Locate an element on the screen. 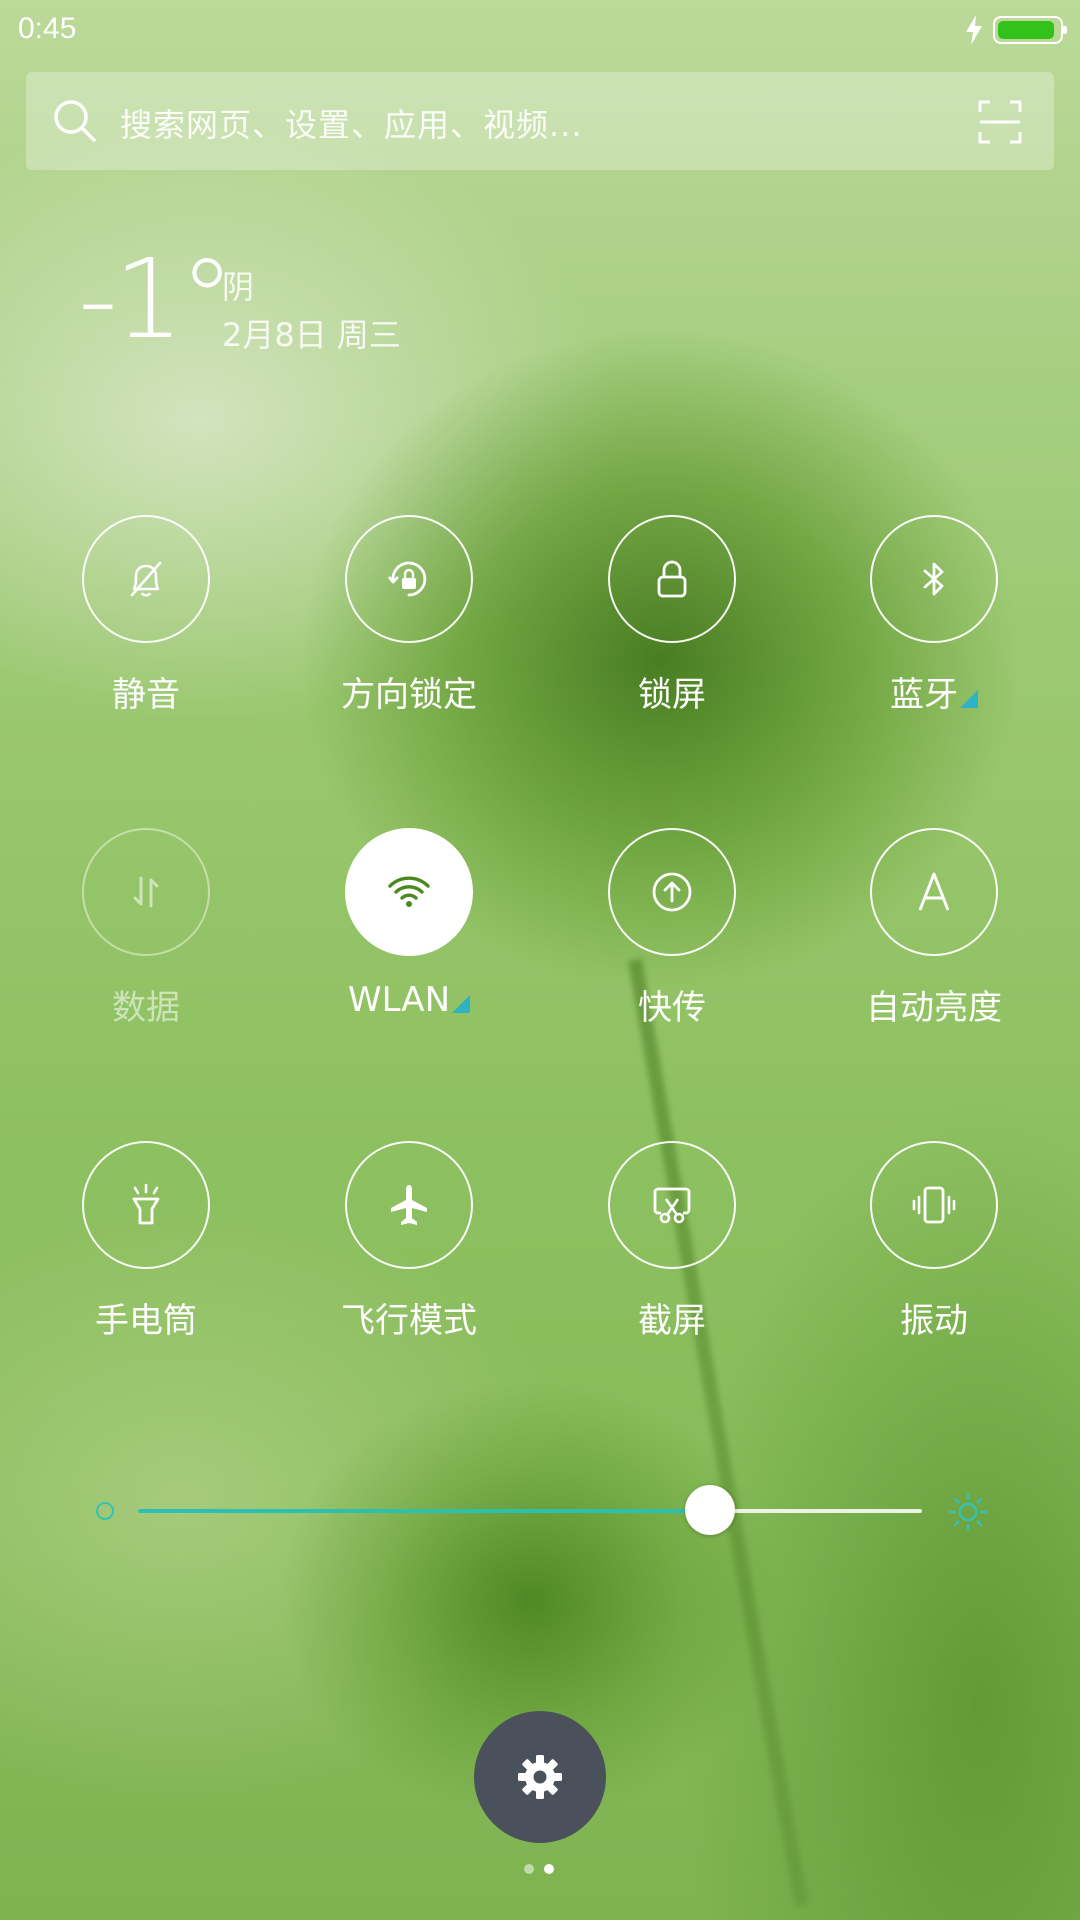  toggle-airplane-label: 飞行模式 is located at coordinates (409, 1321).